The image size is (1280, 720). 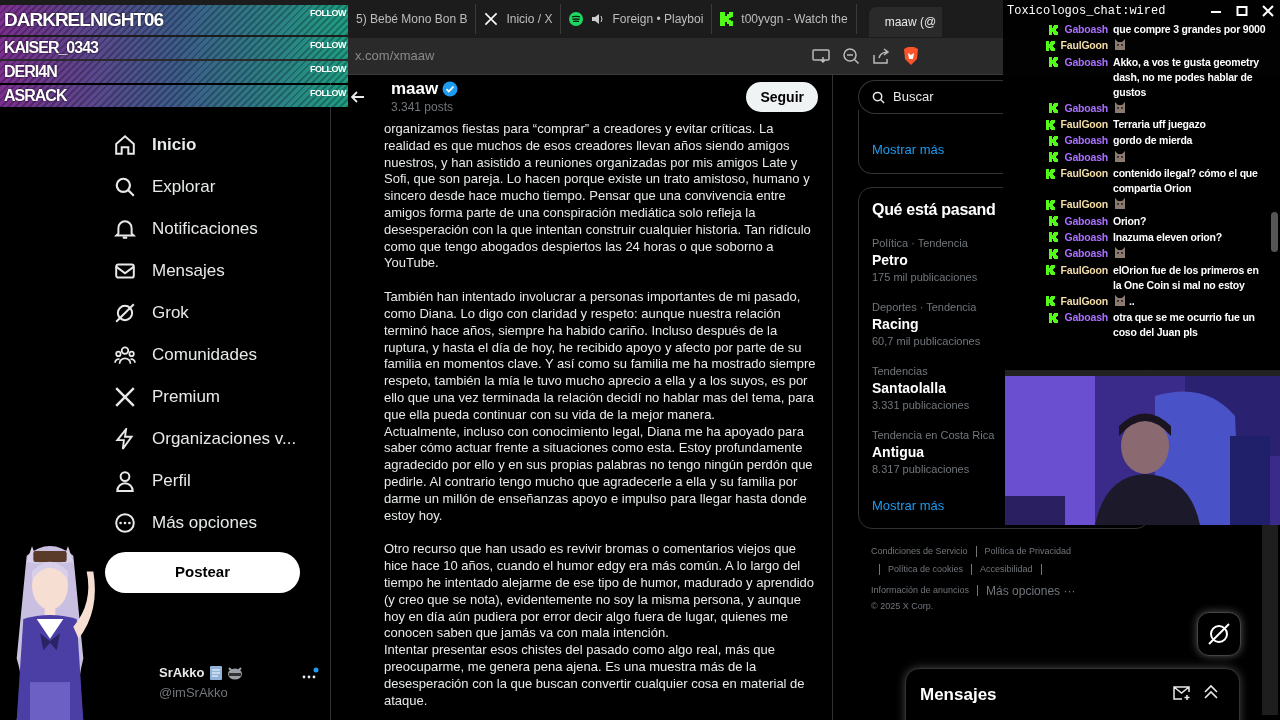 I want to click on footer-link: Política de cookies, so click(x=926, y=570).